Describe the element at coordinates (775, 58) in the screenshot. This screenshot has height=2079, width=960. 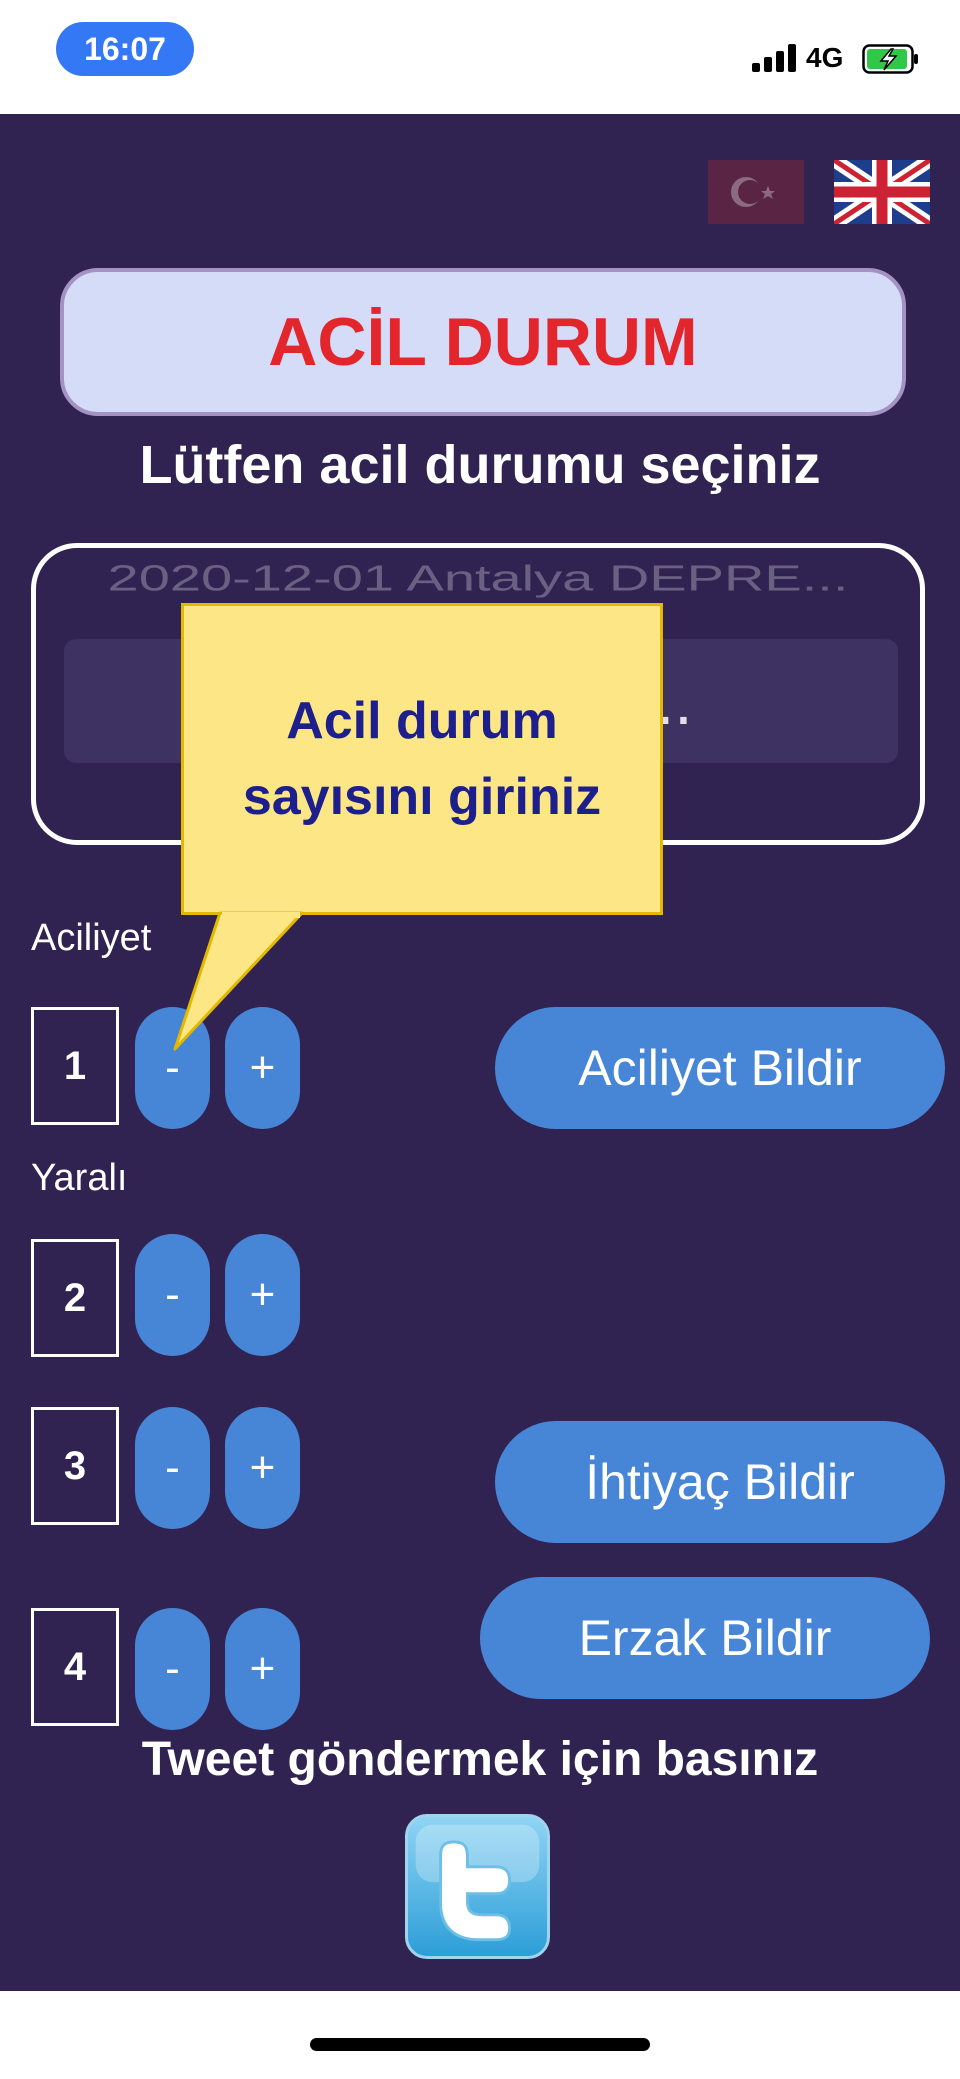
I see `signal-bars-icon` at that location.